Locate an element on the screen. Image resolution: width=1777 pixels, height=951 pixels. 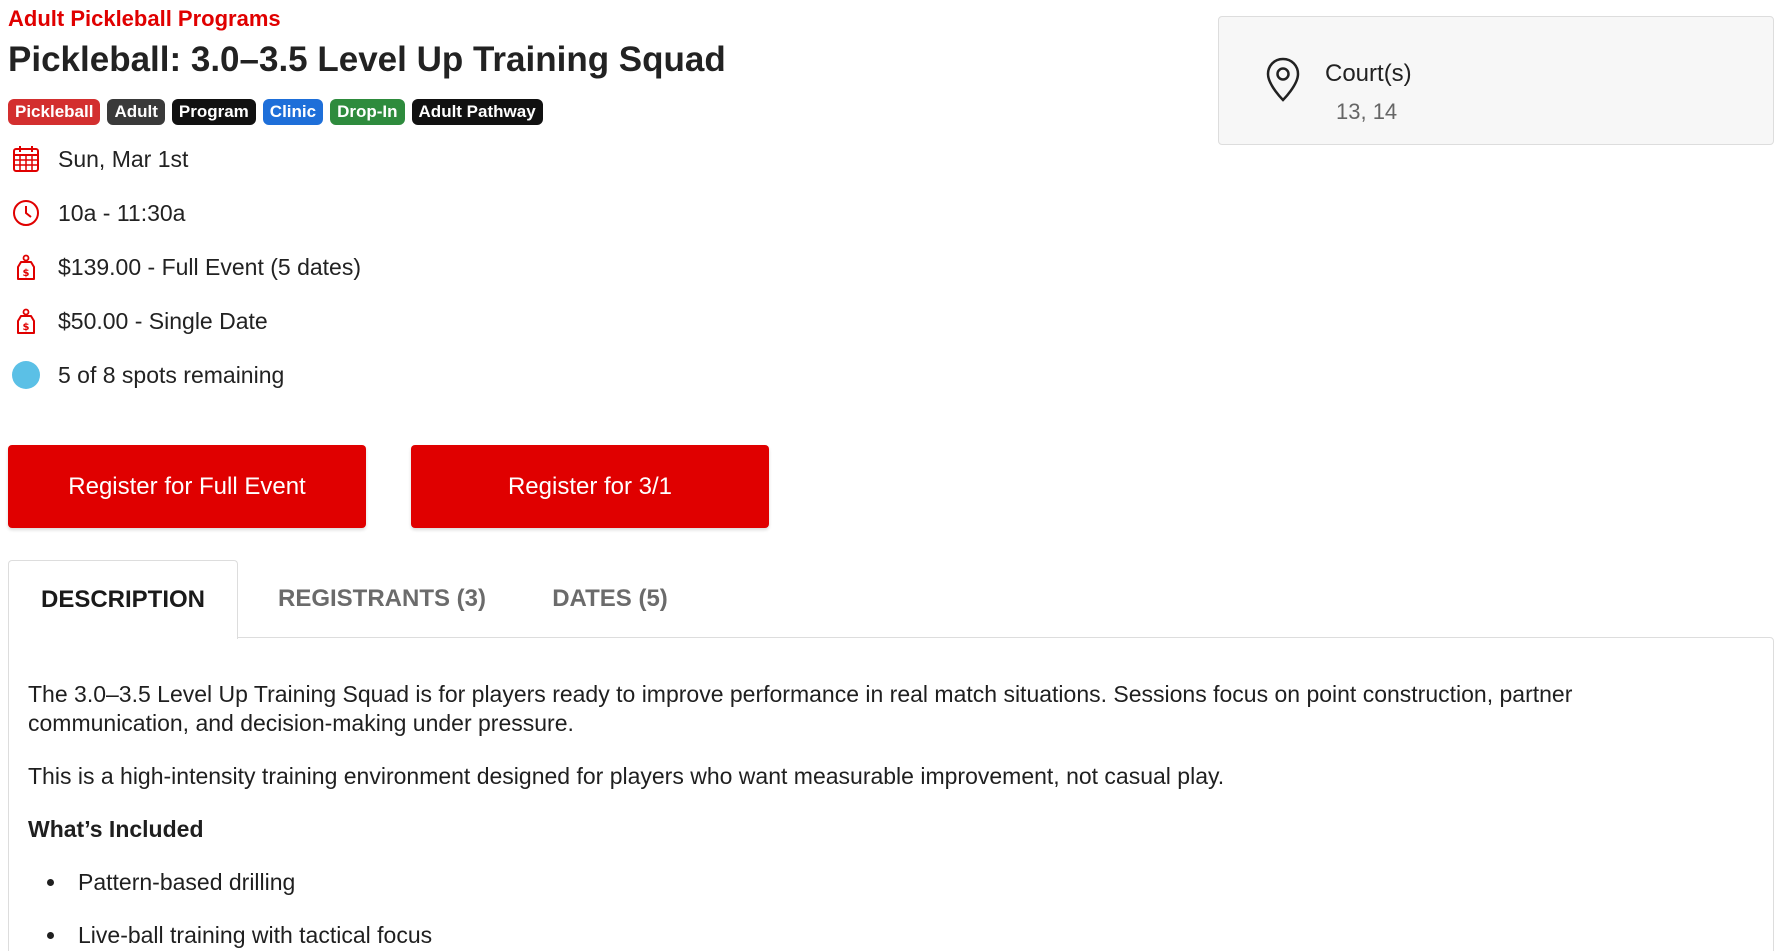
spots-indicator-icon is located at coordinates (26, 375).